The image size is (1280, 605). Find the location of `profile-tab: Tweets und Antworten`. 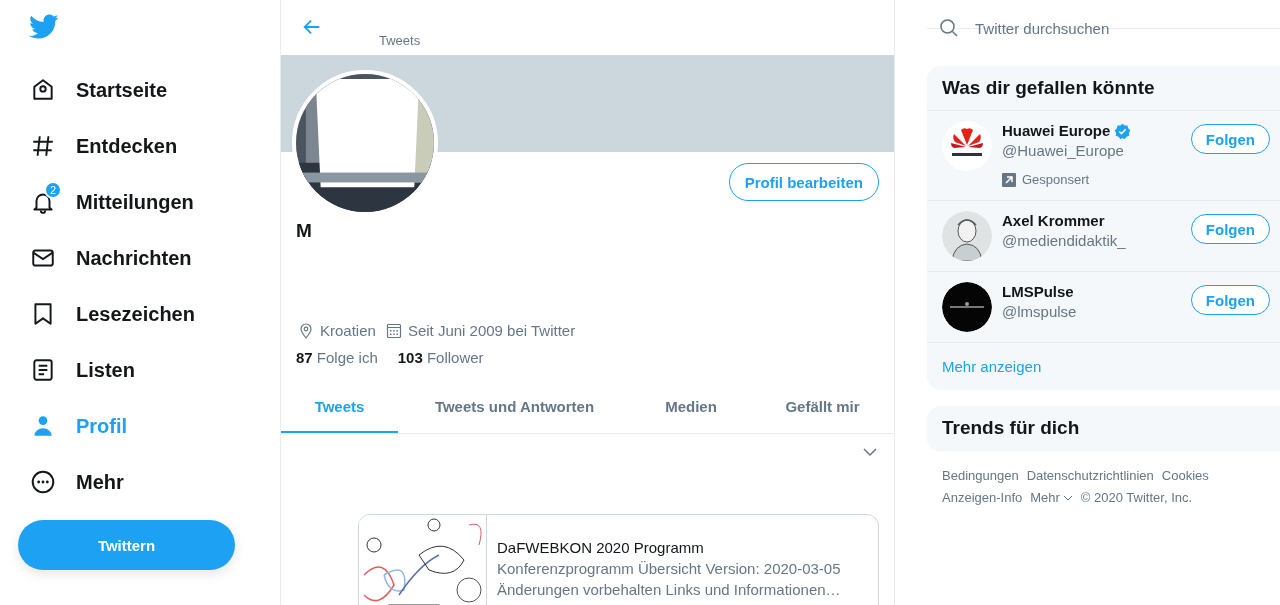

profile-tab: Tweets und Antworten is located at coordinates (514, 407).